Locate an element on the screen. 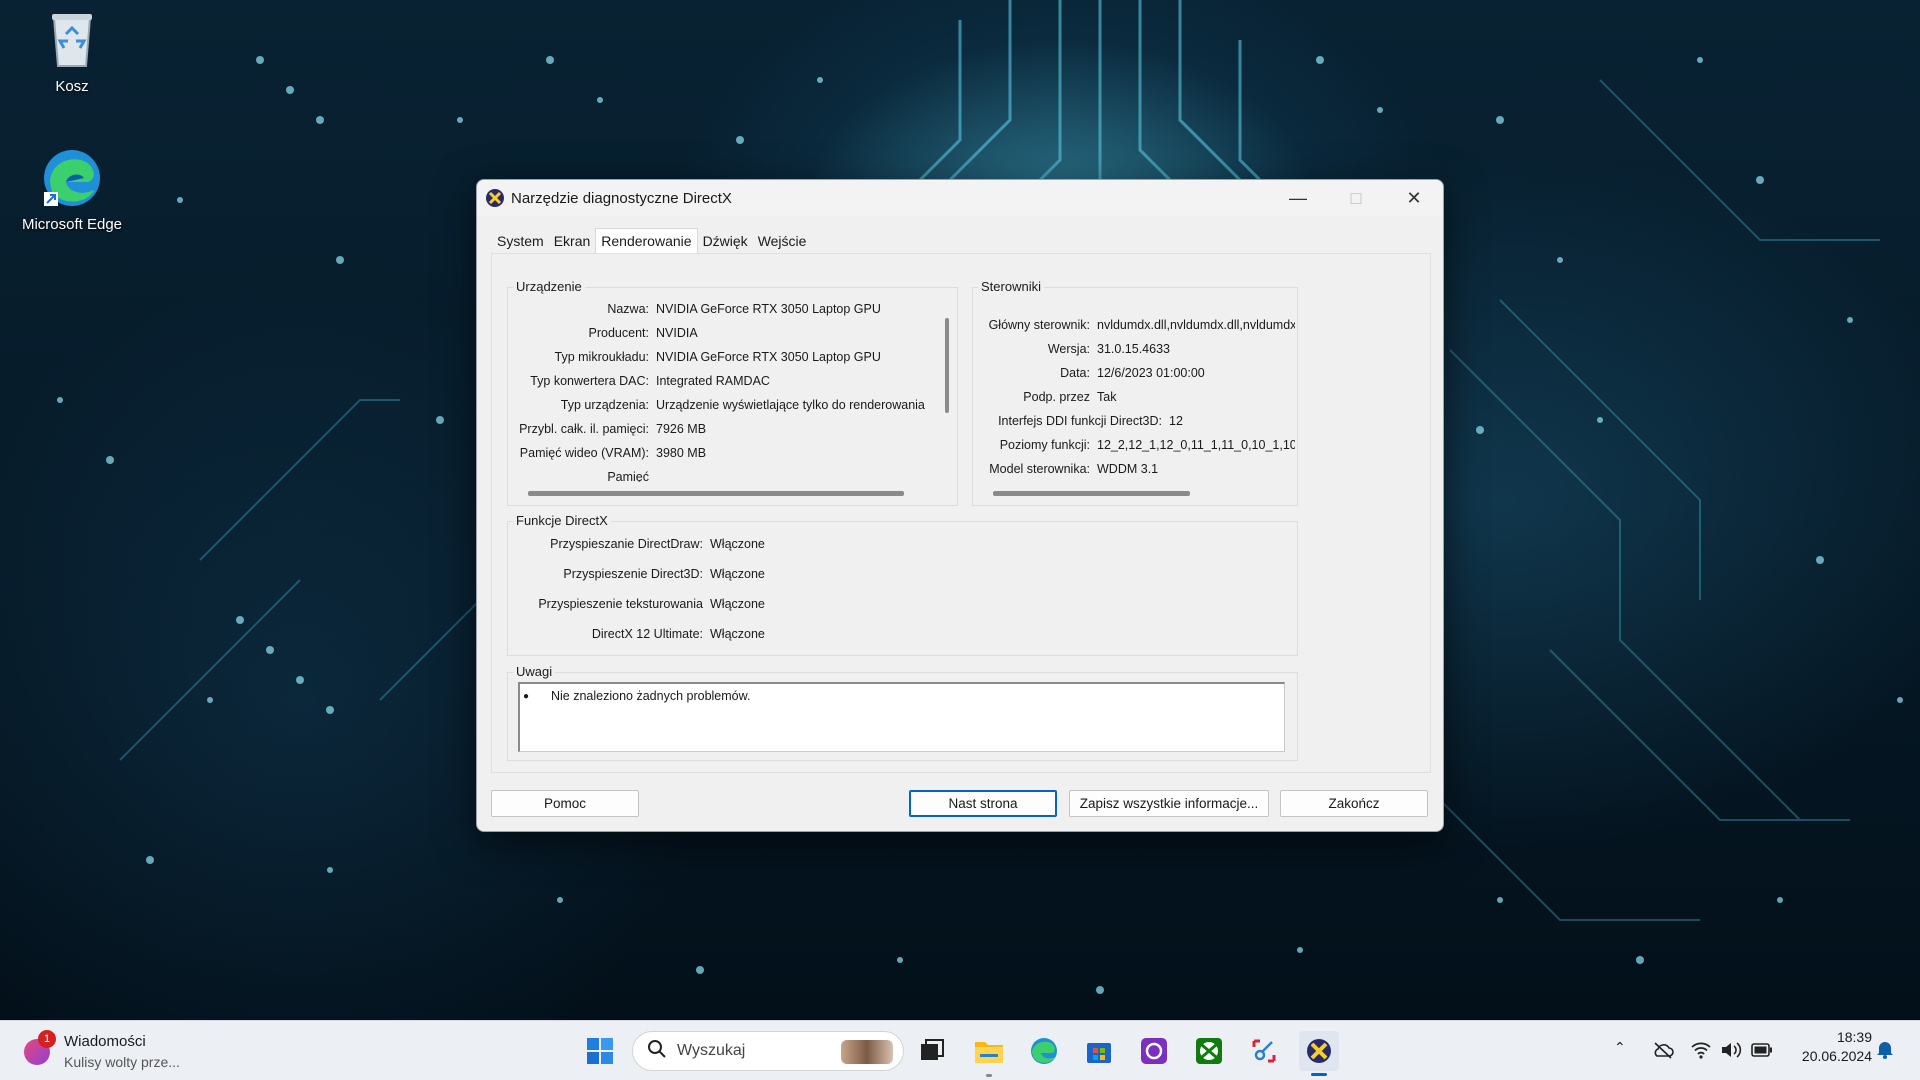 This screenshot has height=1080, width=1920. search-highlight-image is located at coordinates (867, 1052).